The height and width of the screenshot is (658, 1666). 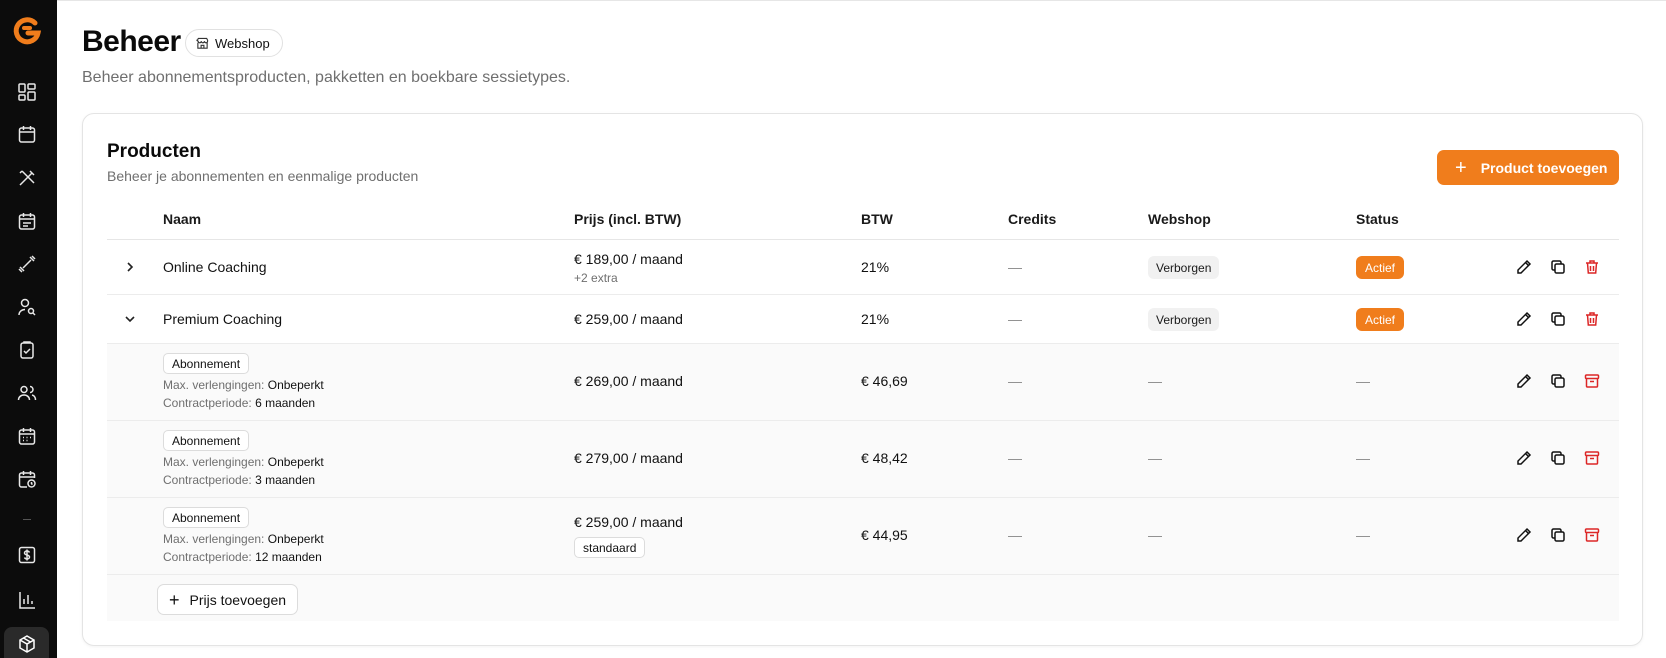 What do you see at coordinates (27, 92) in the screenshot?
I see `dashboard-icon` at bounding box center [27, 92].